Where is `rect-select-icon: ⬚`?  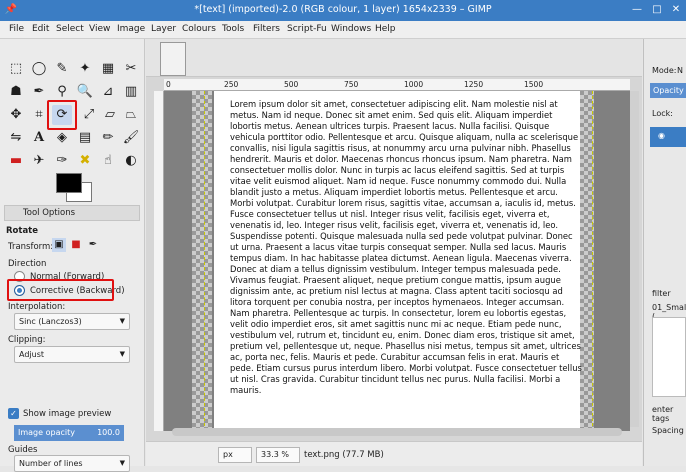
rect-select-icon: ⬚ is located at coordinates (16, 69).